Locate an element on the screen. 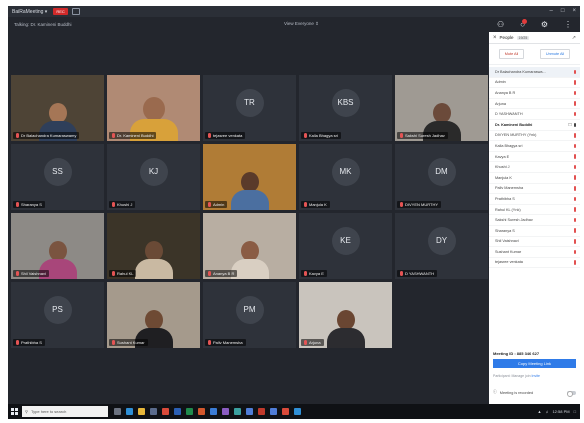  list-item: Arjuna is located at coordinates (534, 104).